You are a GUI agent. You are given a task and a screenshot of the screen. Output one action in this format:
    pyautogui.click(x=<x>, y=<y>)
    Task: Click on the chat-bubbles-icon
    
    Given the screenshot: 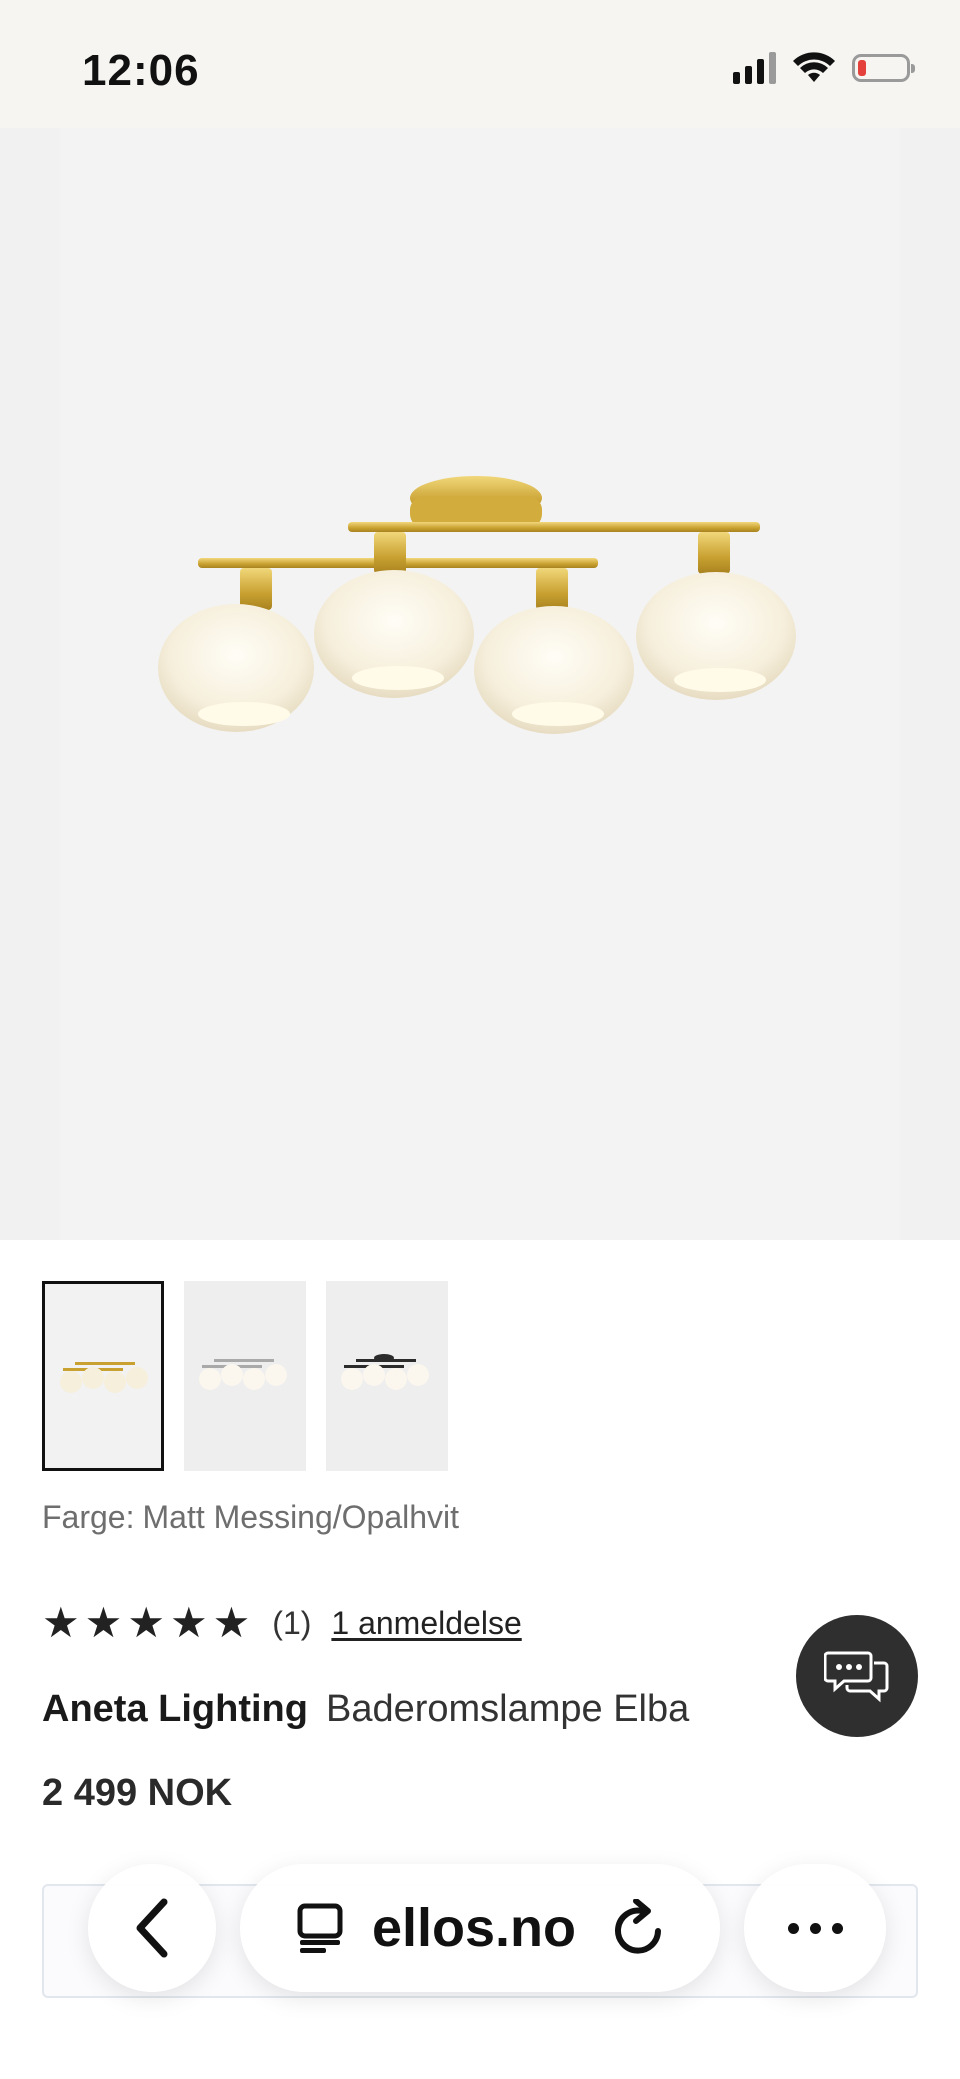 What is the action you would take?
    pyautogui.click(x=856, y=1677)
    